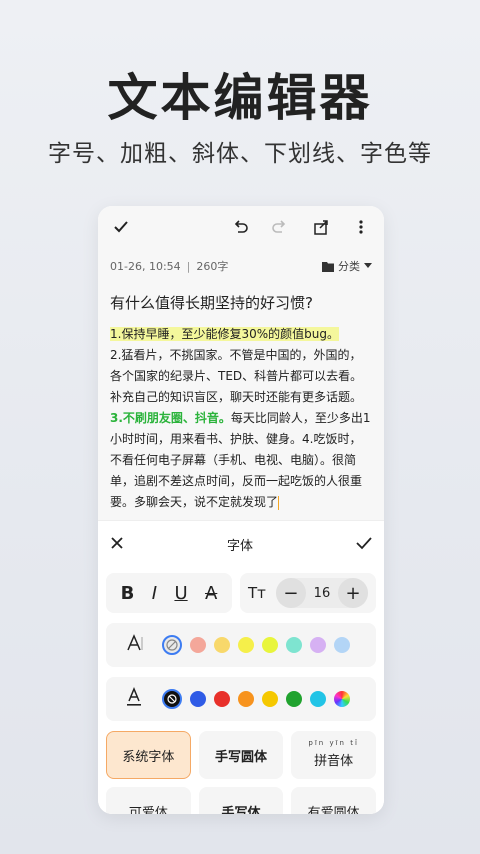  I want to click on font-option-label: 有爱圆体, so click(333, 810).